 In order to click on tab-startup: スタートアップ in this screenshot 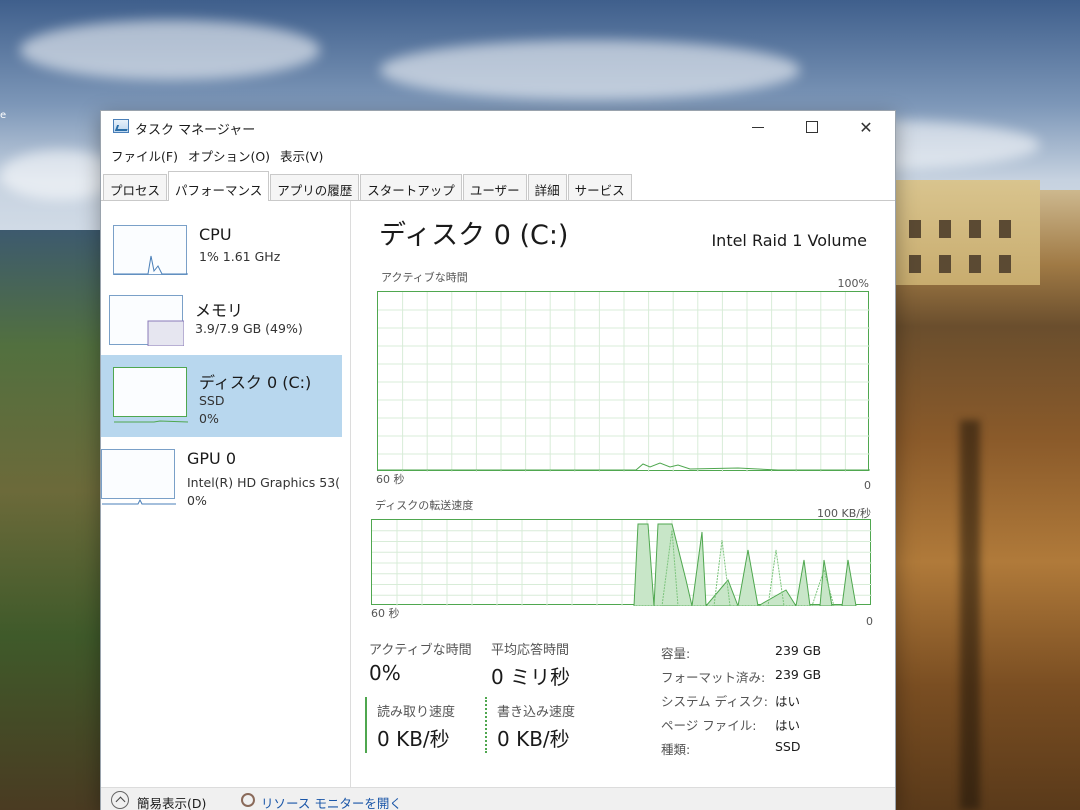, I will do `click(411, 187)`.